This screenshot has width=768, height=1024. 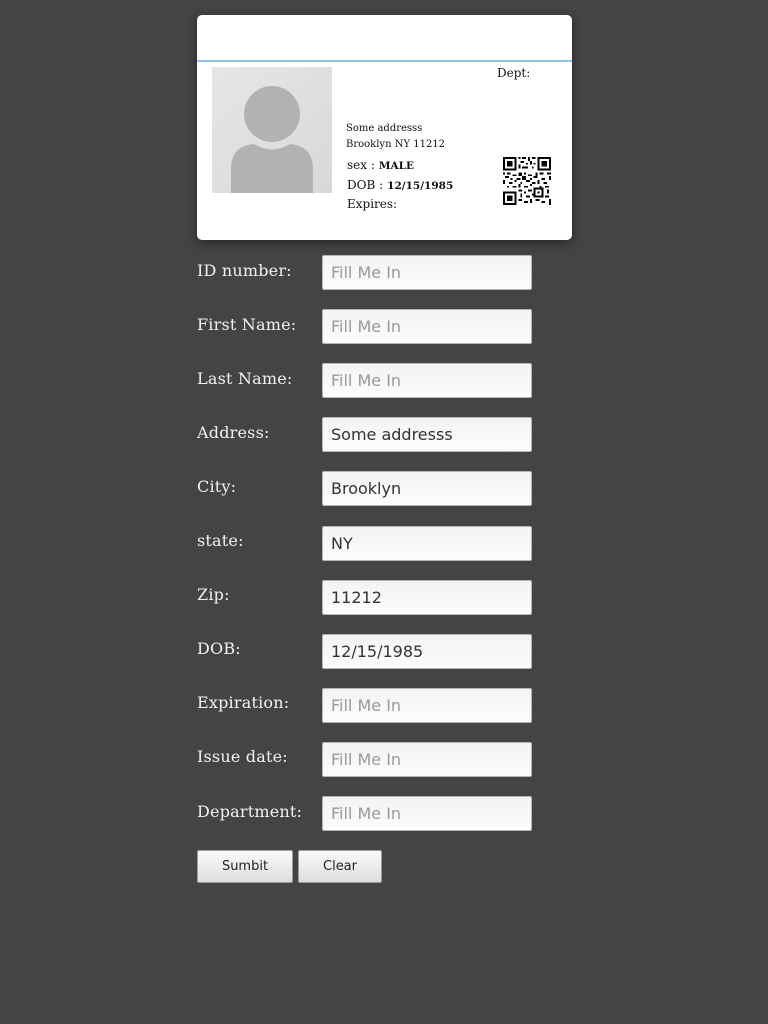 I want to click on city-label: City:, so click(x=217, y=486).